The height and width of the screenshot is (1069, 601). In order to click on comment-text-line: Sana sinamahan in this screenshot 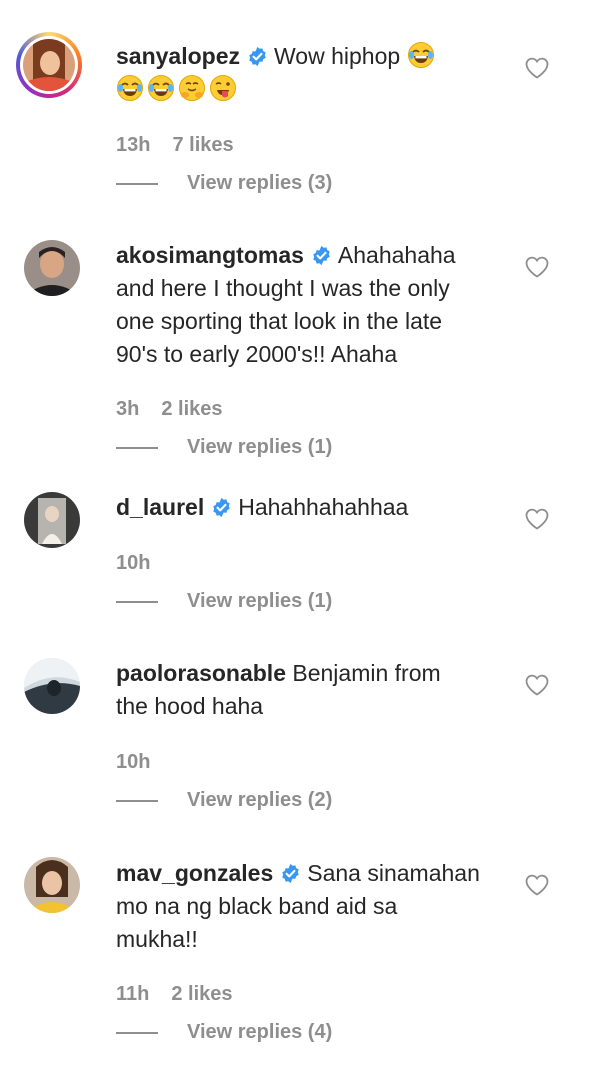, I will do `click(393, 873)`.